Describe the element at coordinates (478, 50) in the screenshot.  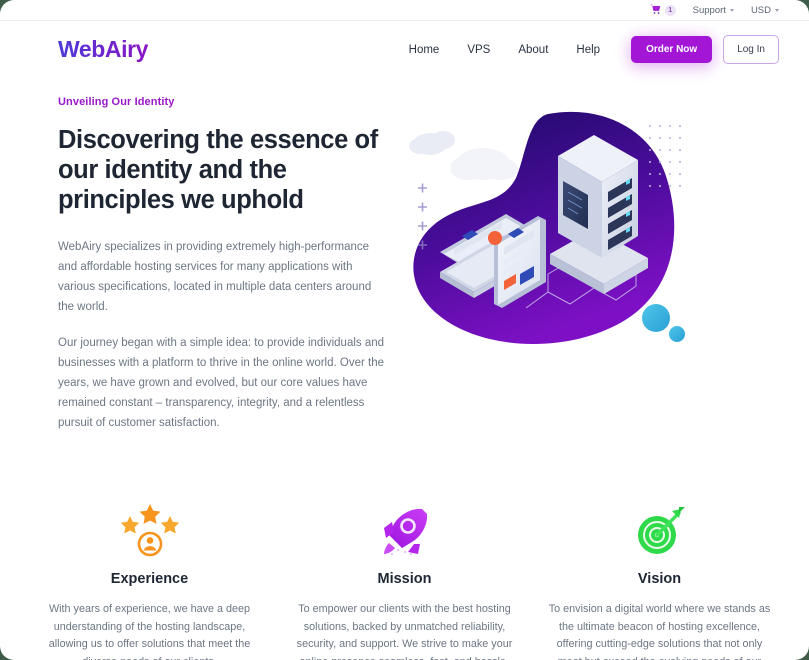
I see `nav-item-vps: VPS` at that location.